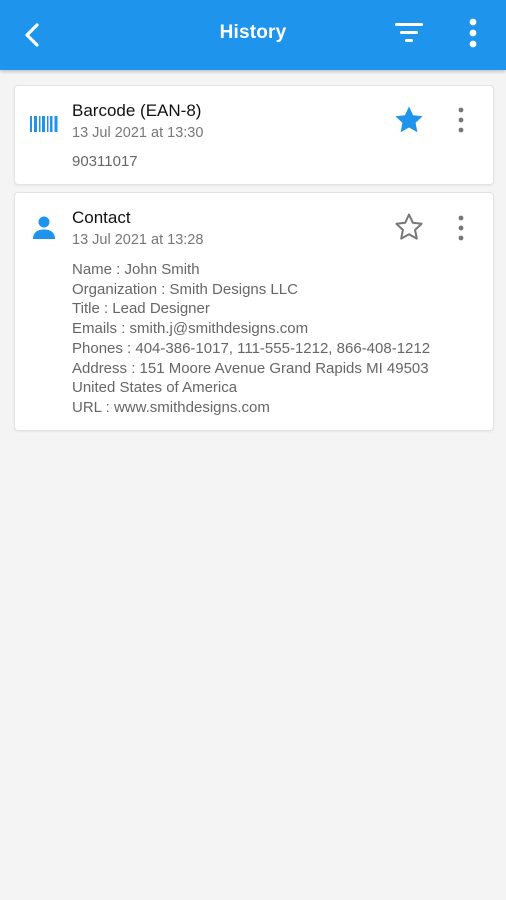  Describe the element at coordinates (409, 33) in the screenshot. I see `filter-icon` at that location.